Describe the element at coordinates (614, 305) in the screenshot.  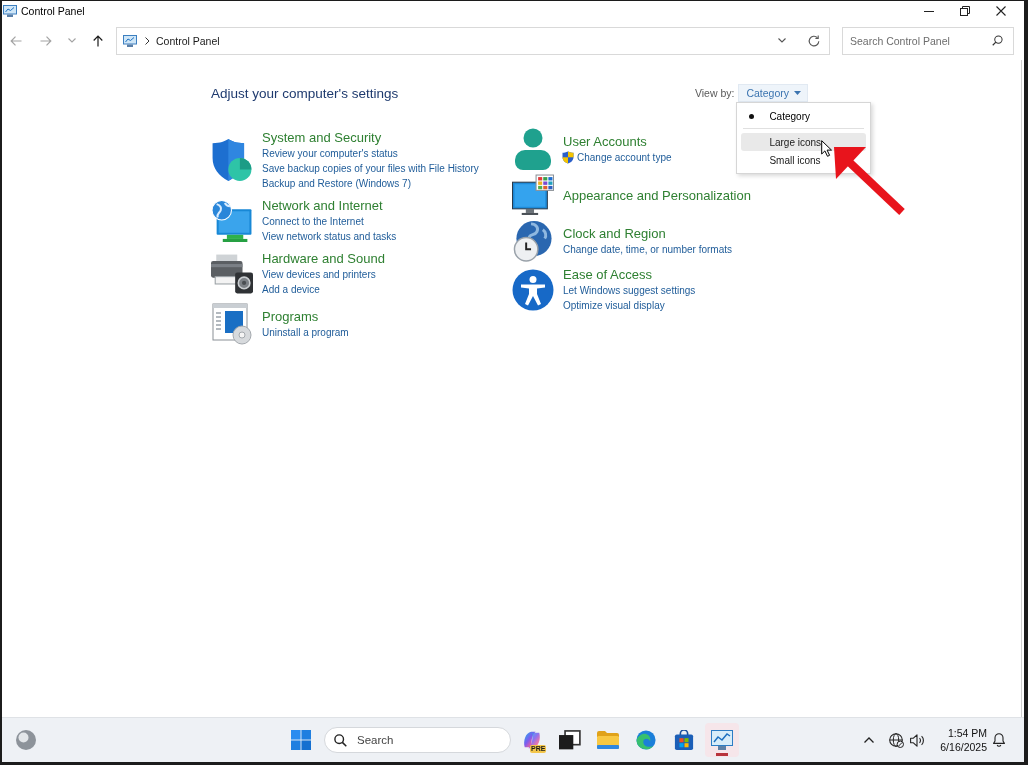
I see `category-link: Optimize visual display` at that location.